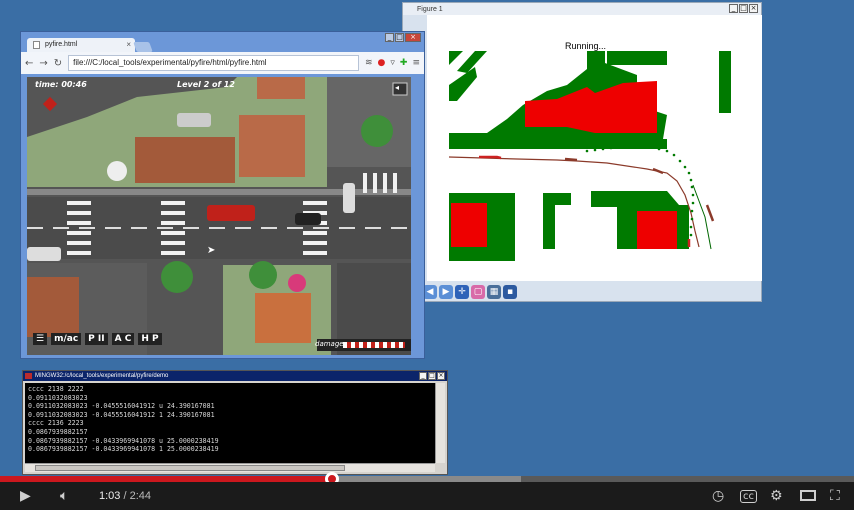 The image size is (854, 510). I want to click on close-tab-icon: ×, so click(128, 44).